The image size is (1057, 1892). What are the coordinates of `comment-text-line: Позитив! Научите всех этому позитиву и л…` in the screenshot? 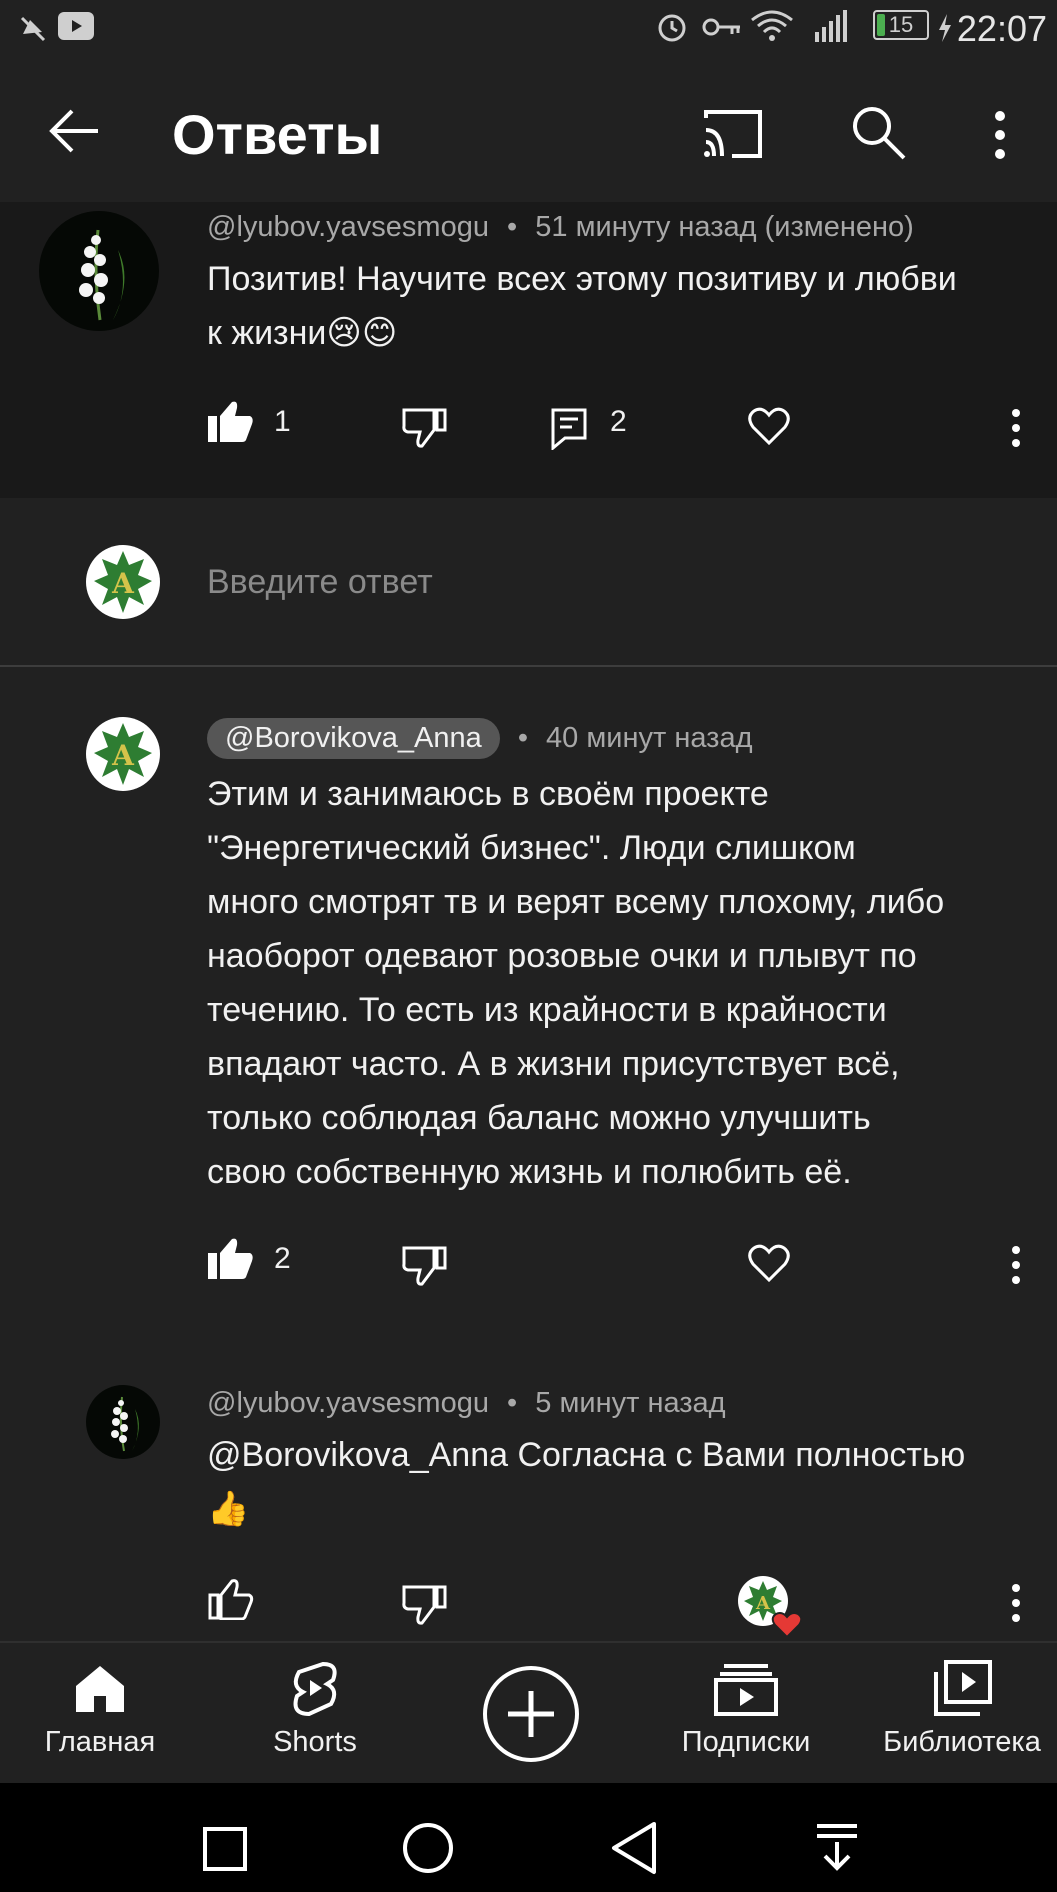 It's located at (582, 279).